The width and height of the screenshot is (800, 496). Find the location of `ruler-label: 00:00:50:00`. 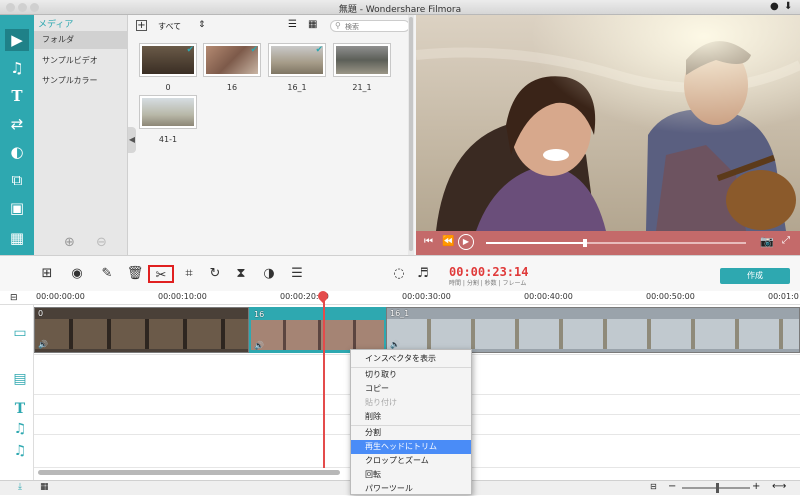

ruler-label: 00:00:50:00 is located at coordinates (670, 296).